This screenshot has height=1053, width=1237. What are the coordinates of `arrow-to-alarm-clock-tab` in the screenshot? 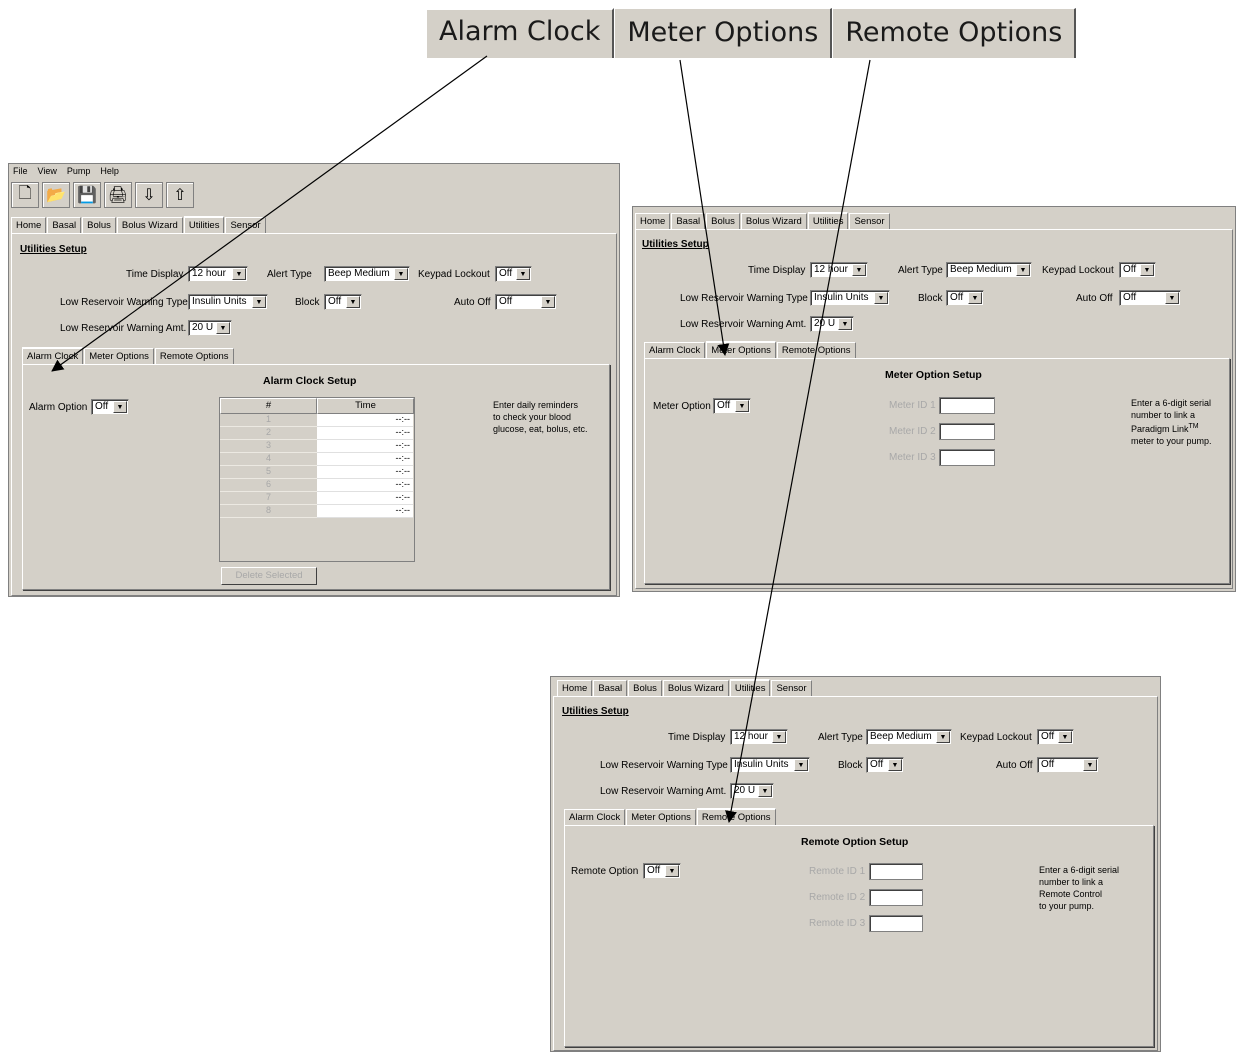 It's located at (269, 213).